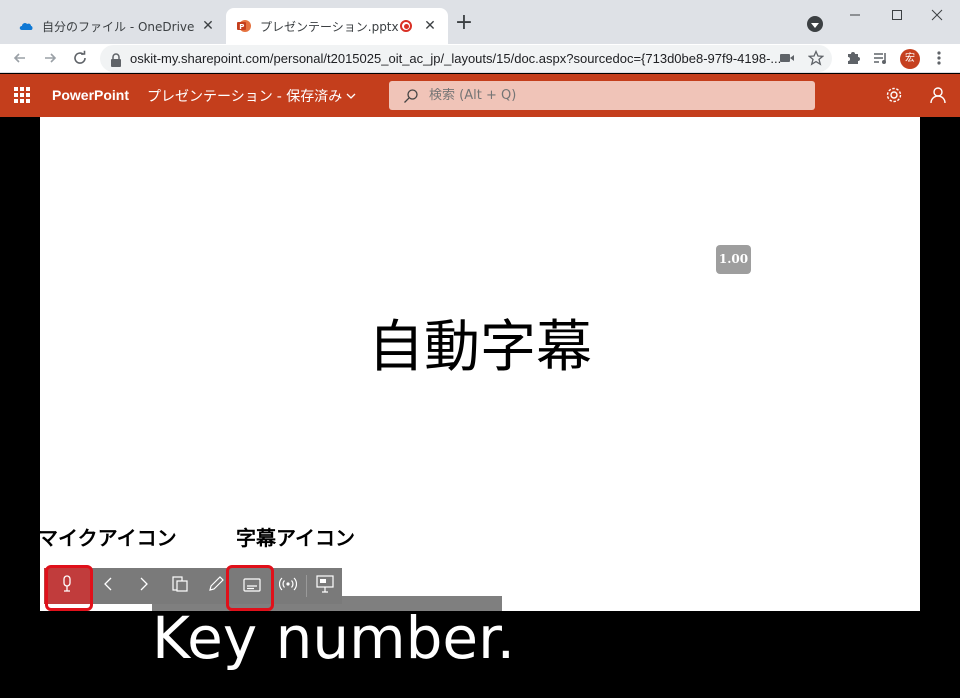 This screenshot has height=698, width=960. What do you see at coordinates (295, 538) in the screenshot?
I see `subtitle-icon-annotation: 字幕アイコン` at bounding box center [295, 538].